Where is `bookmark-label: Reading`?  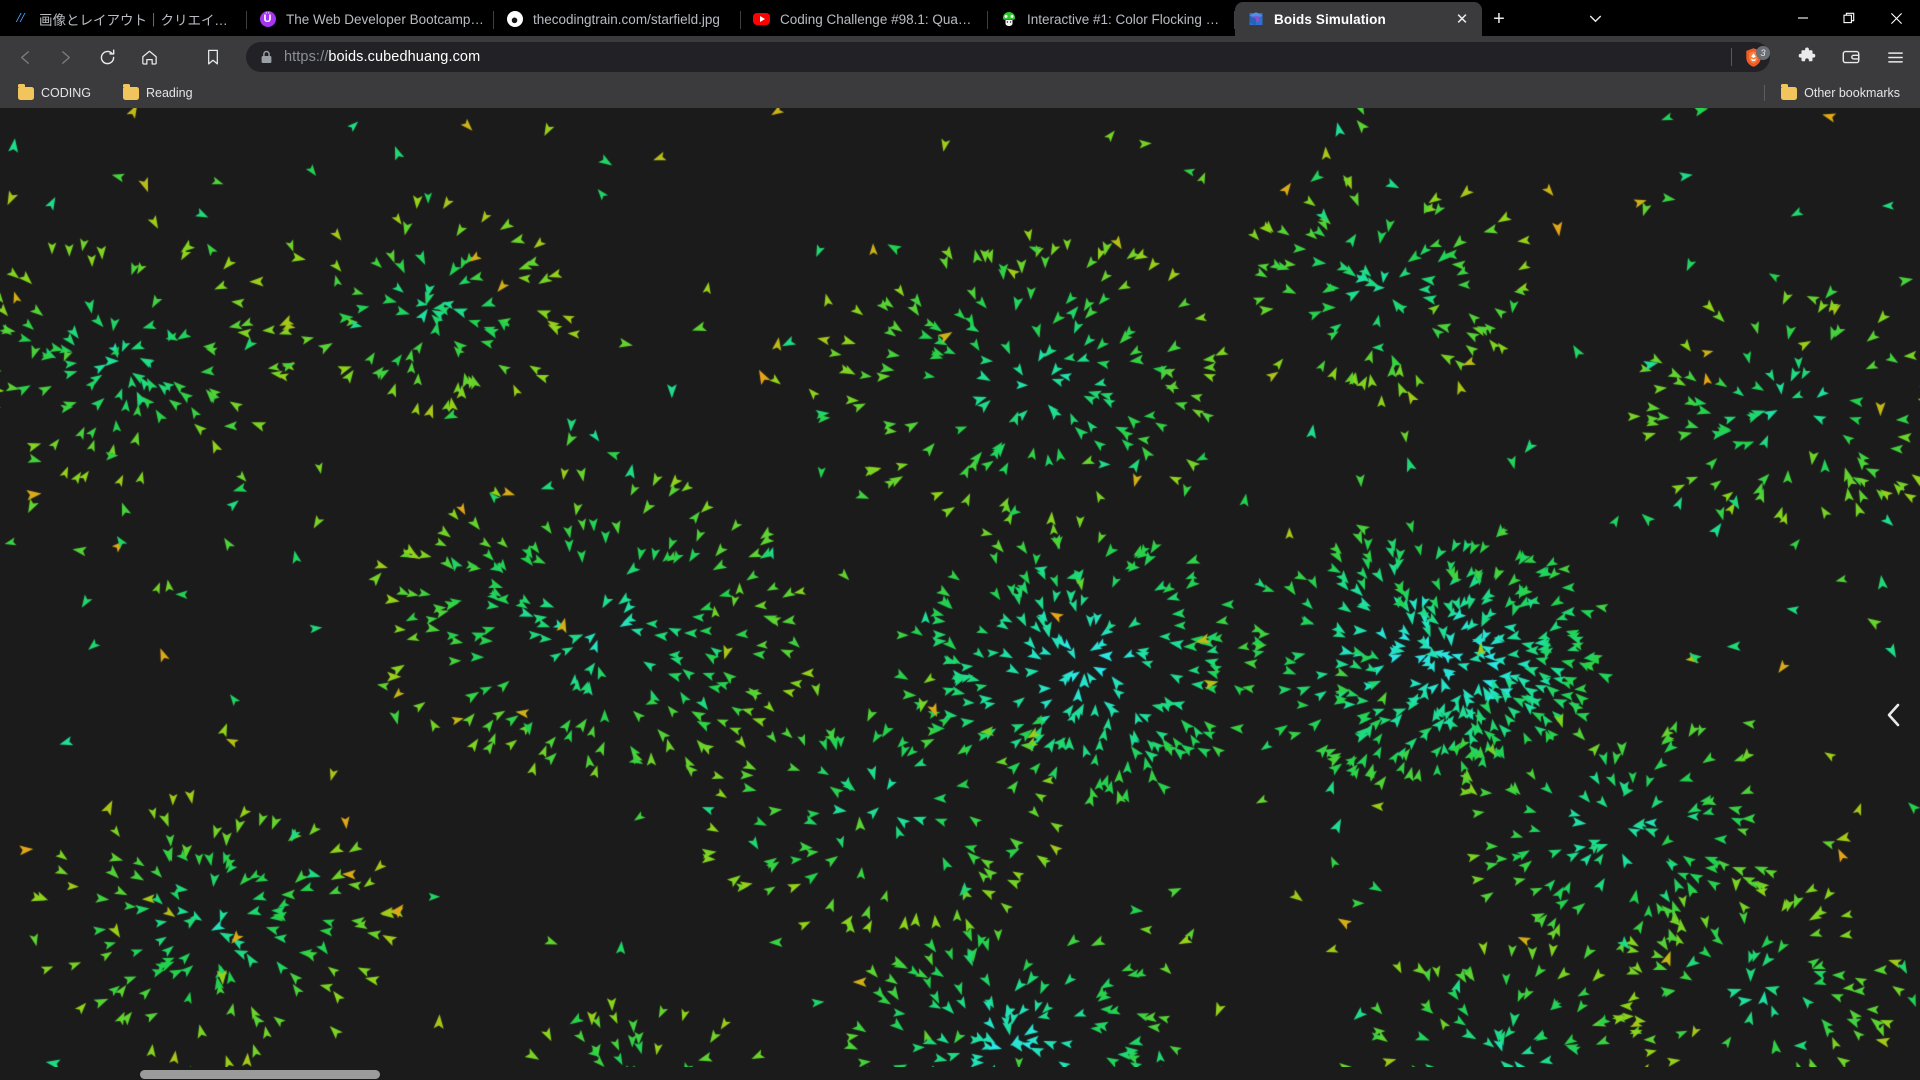 bookmark-label: Reading is located at coordinates (169, 93).